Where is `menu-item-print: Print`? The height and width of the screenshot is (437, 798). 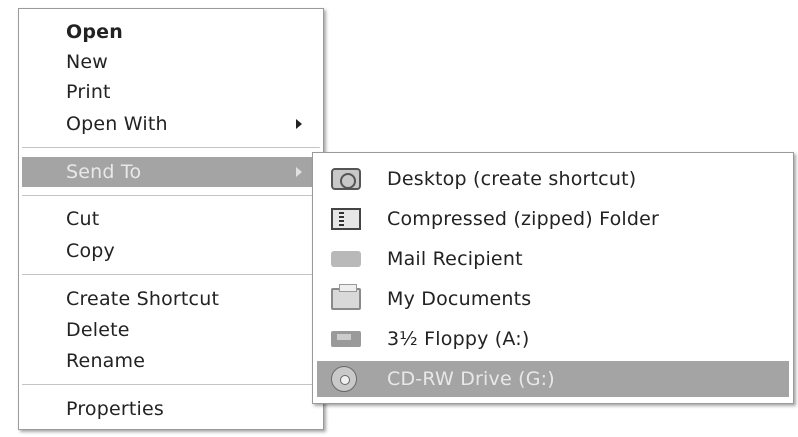
menu-item-print: Print is located at coordinates (171, 92).